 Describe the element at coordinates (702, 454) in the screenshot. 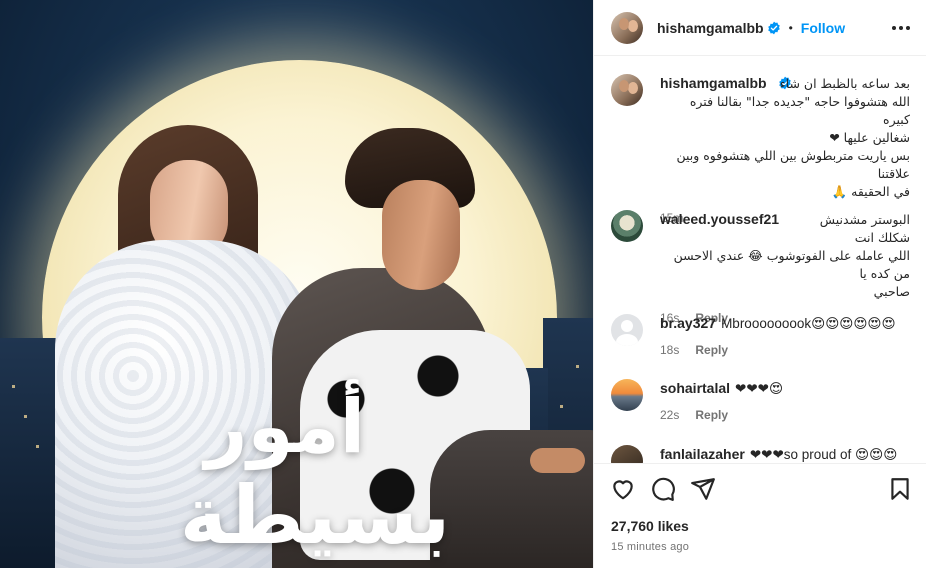

I see `comment-username: fanlailazaher` at that location.